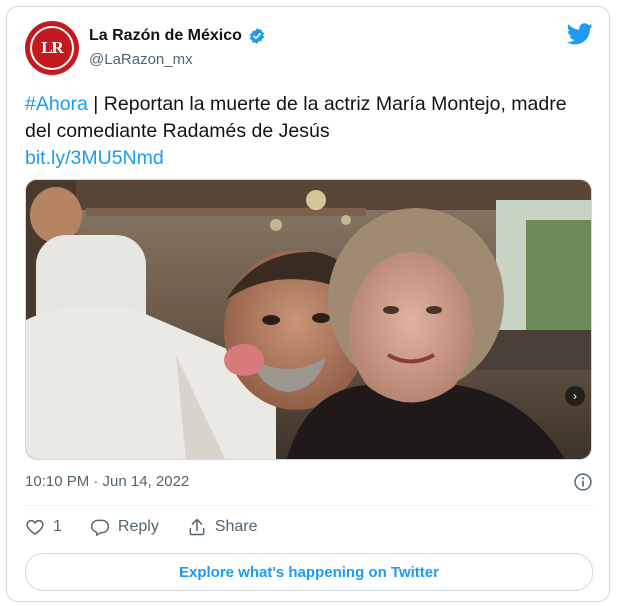  I want to click on like-count: 1, so click(57, 526).